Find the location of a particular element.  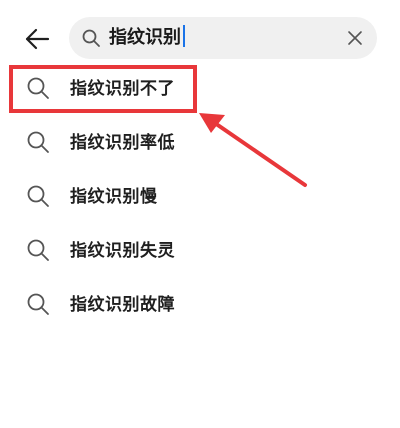

close-icon is located at coordinates (355, 38).